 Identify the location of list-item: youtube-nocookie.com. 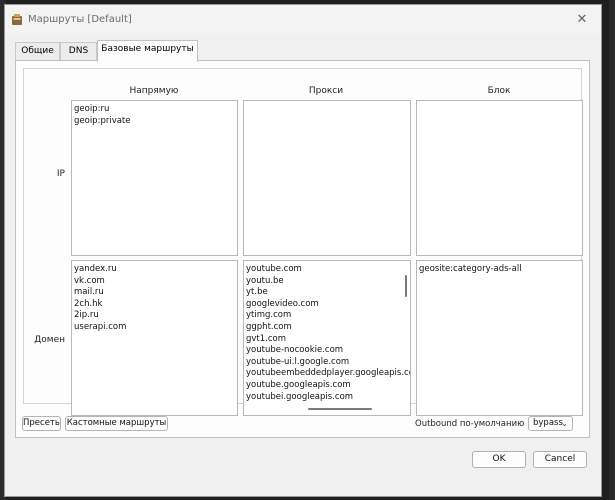
(328, 351).